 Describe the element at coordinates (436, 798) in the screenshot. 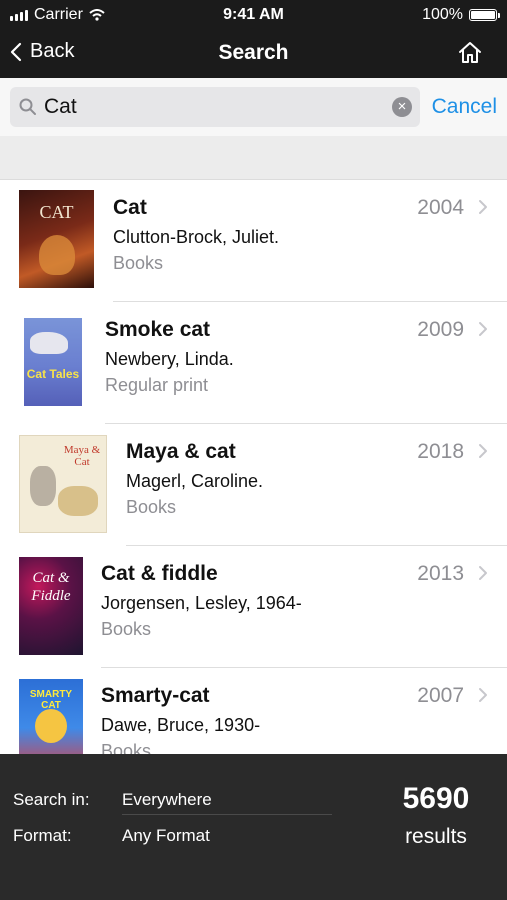

I see `result-count: 5690` at that location.